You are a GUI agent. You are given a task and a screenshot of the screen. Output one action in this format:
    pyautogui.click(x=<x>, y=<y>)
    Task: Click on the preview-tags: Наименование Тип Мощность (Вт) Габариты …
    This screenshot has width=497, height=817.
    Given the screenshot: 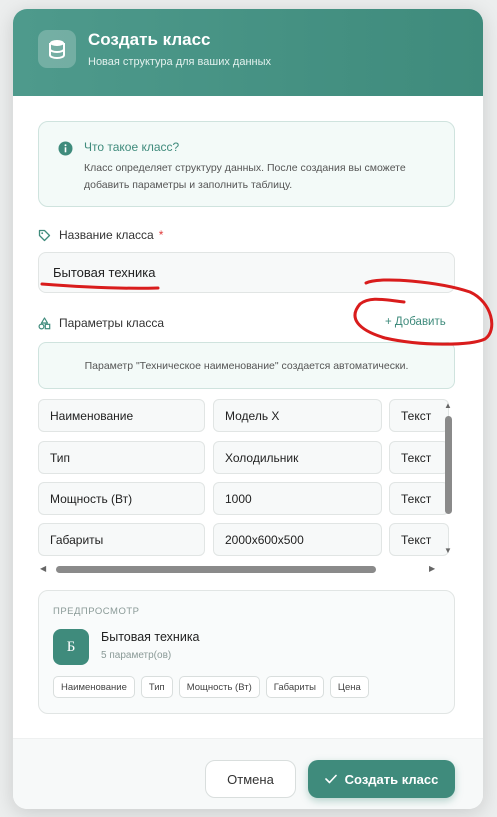 What is the action you would take?
    pyautogui.click(x=211, y=687)
    